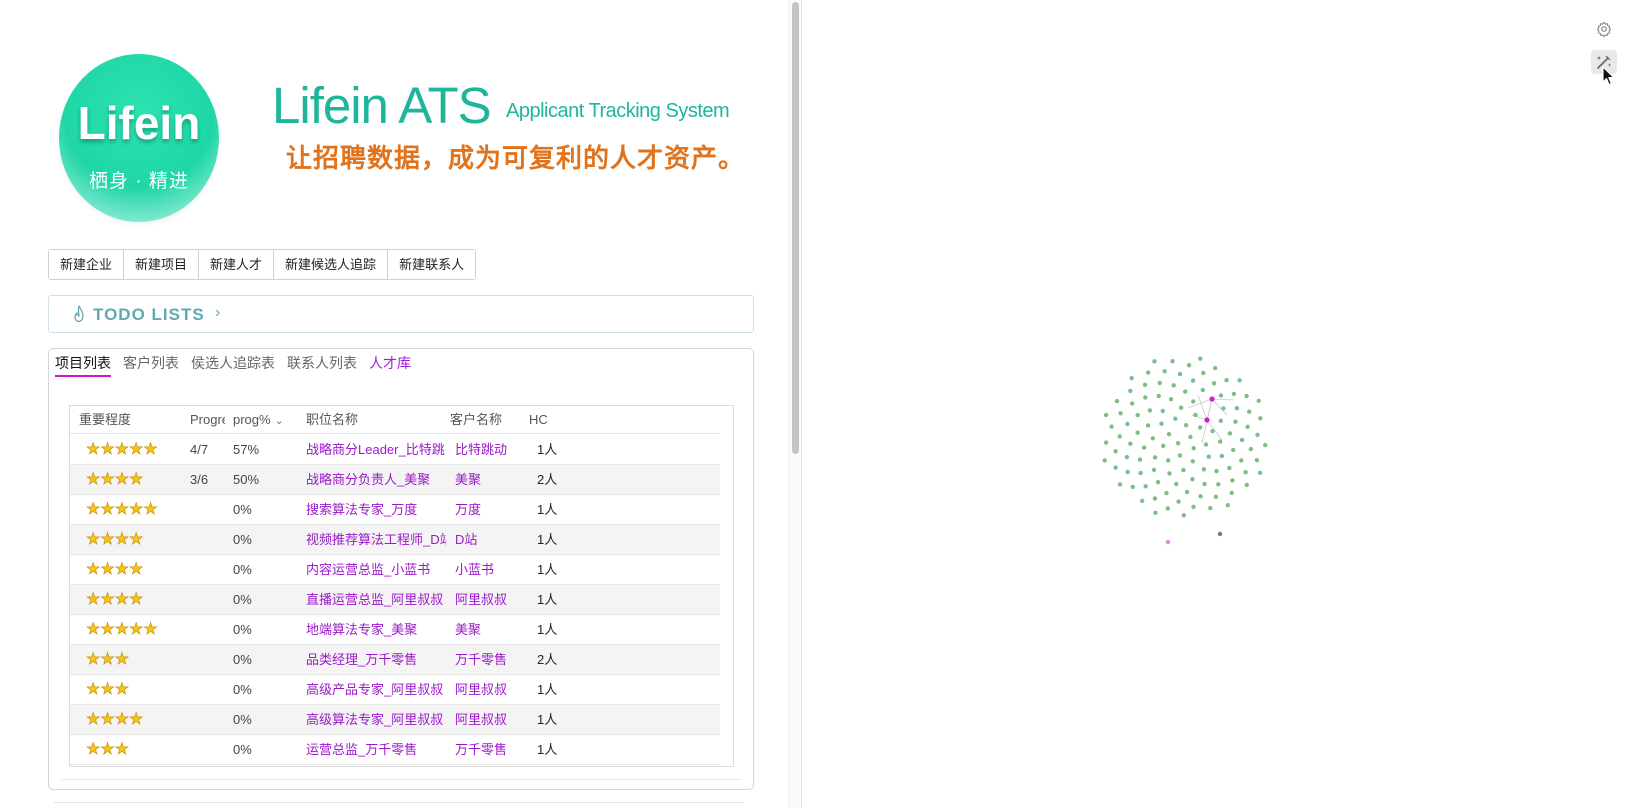 The height and width of the screenshot is (808, 1627). I want to click on scrollbar-thumb, so click(795, 228).